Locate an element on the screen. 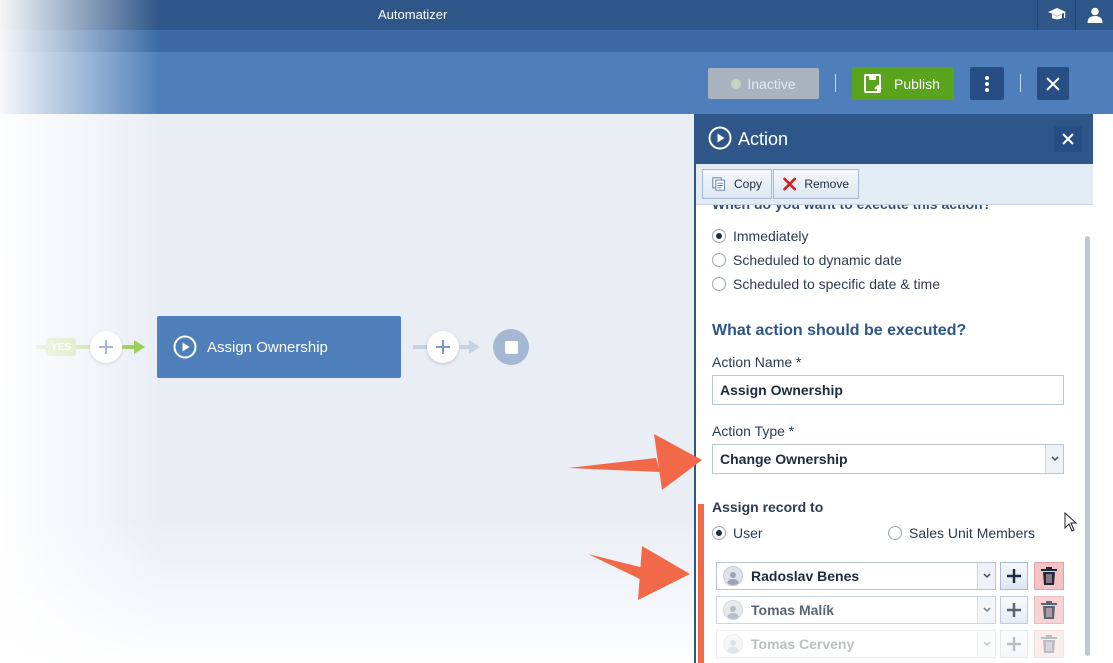 This screenshot has width=1113, height=663. remove-button: Remove is located at coordinates (816, 184).